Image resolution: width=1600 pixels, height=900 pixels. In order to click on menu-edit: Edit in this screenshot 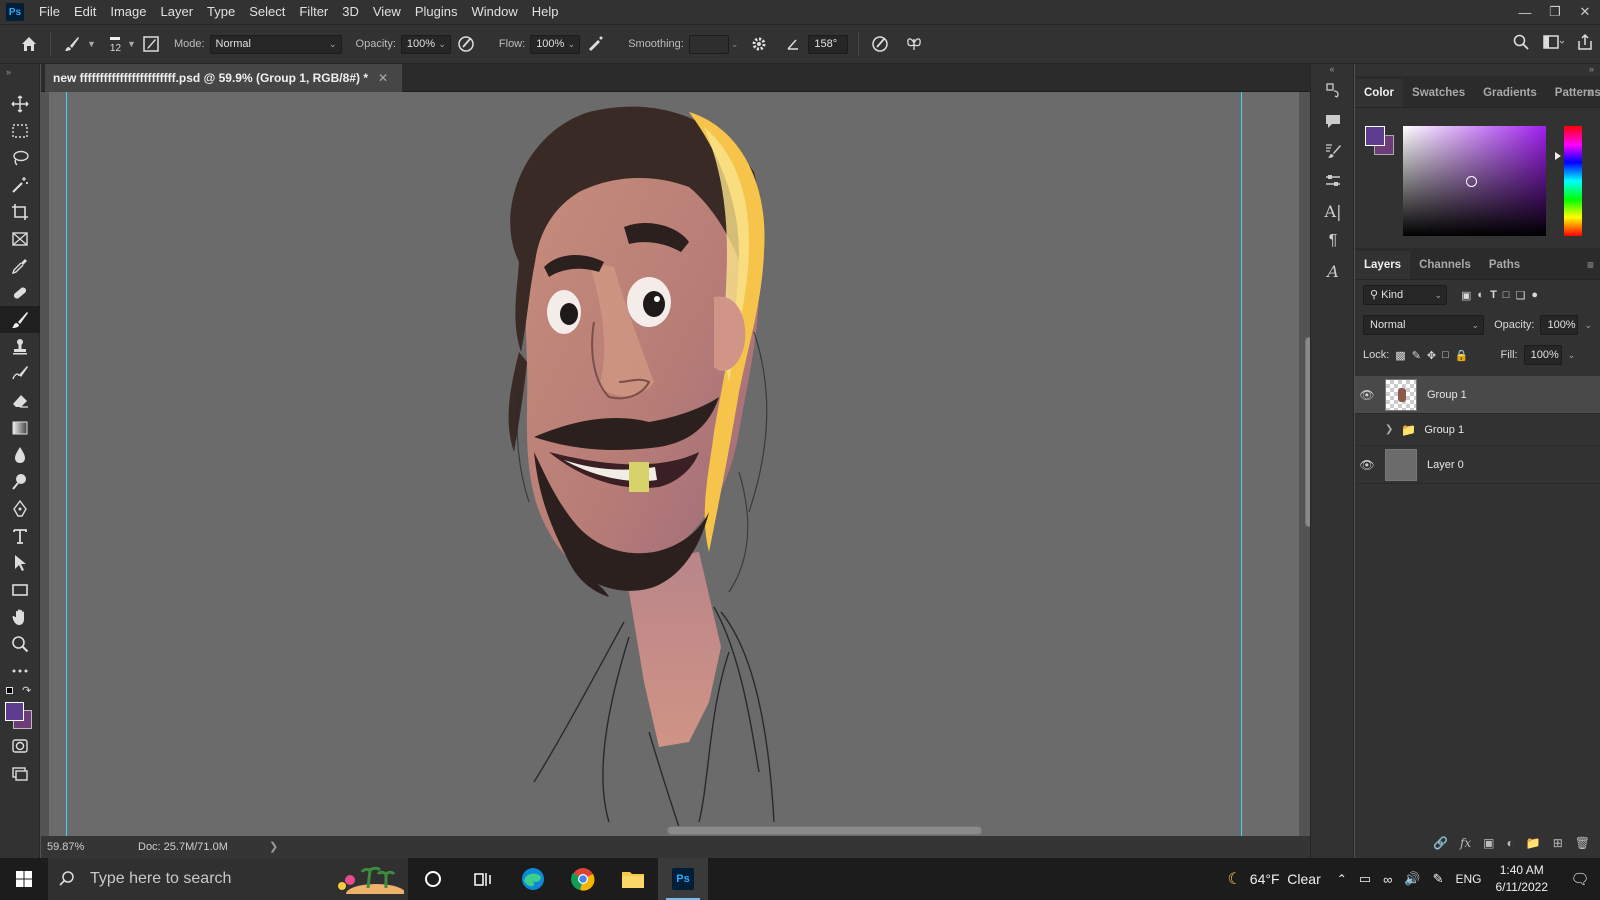, I will do `click(85, 12)`.